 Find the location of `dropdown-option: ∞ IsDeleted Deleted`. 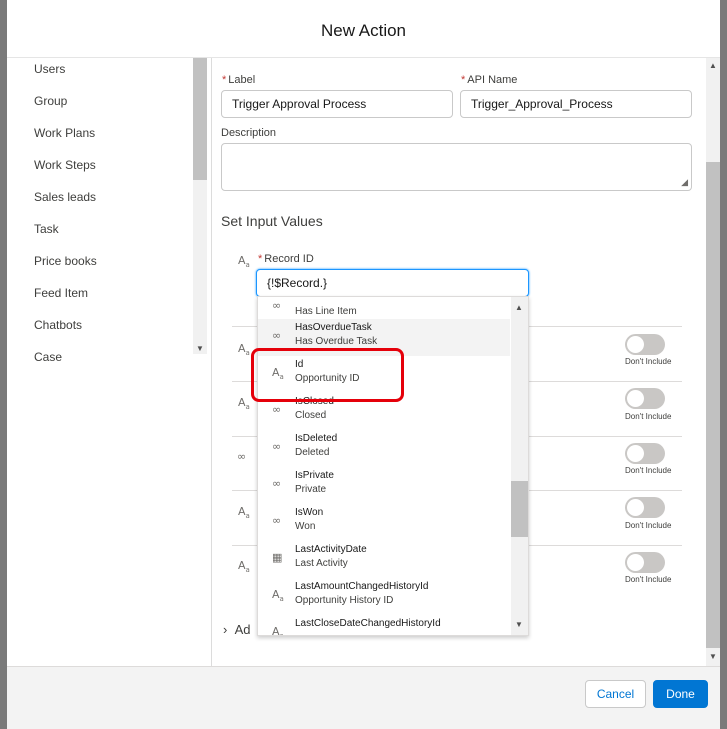

dropdown-option: ∞ IsDeleted Deleted is located at coordinates (384, 448).